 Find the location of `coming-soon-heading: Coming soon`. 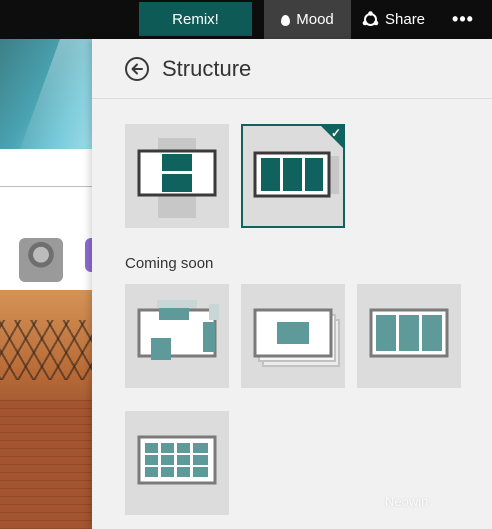

coming-soon-heading: Coming soon is located at coordinates (169, 263).